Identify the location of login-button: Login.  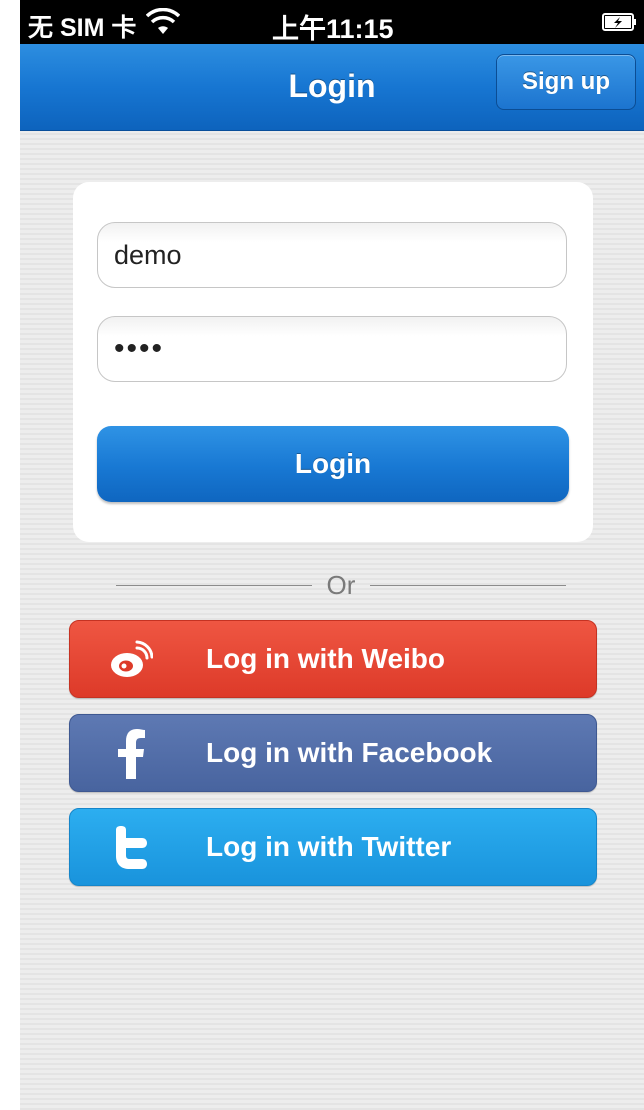
(333, 464).